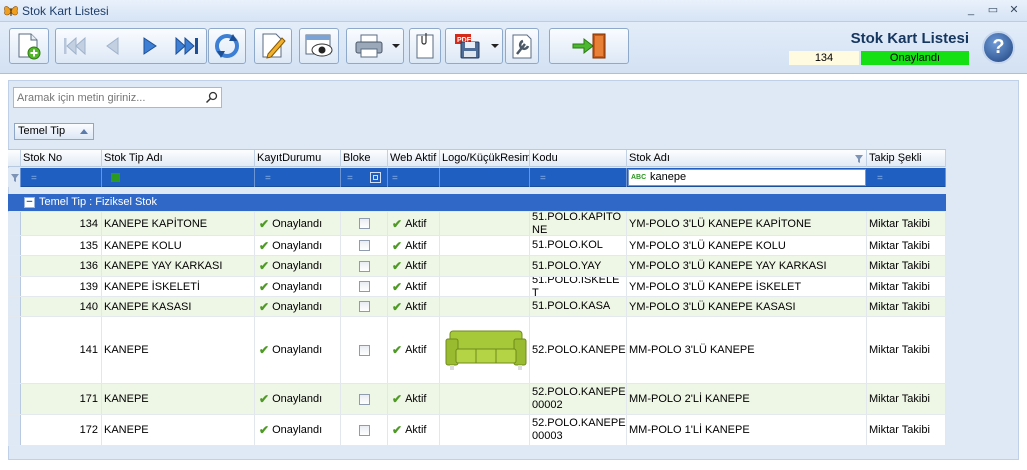  Describe the element at coordinates (375, 177) in the screenshot. I see `bloke-filter-checkbox` at that location.